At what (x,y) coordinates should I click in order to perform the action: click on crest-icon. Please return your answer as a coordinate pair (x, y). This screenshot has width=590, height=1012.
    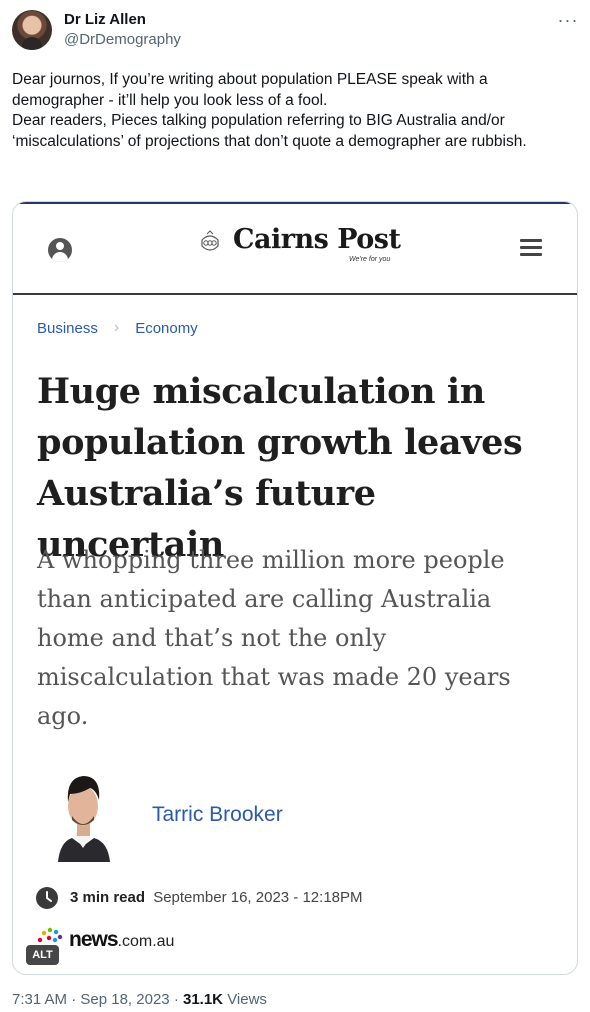
    Looking at the image, I should click on (210, 240).